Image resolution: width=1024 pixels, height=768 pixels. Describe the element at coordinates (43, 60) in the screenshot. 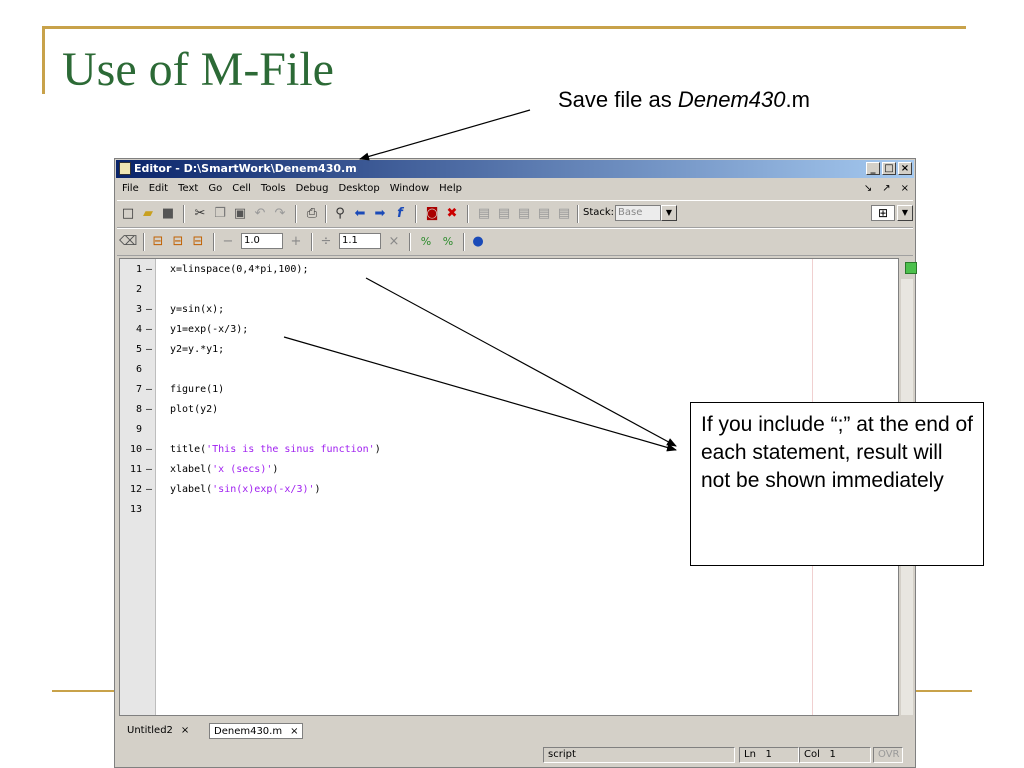

I see `frame-left-line` at that location.